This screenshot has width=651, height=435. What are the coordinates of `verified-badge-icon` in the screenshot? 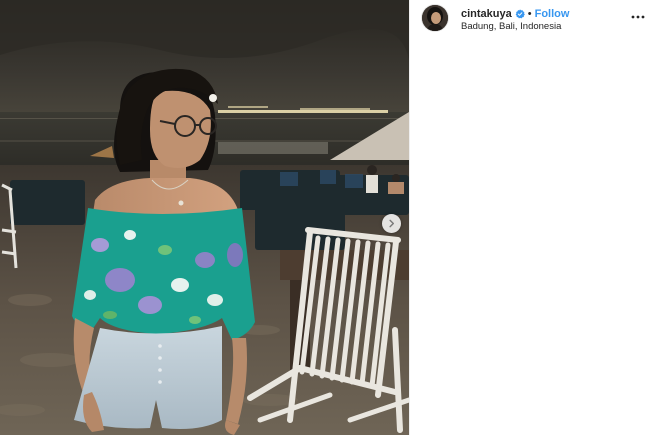 It's located at (520, 14).